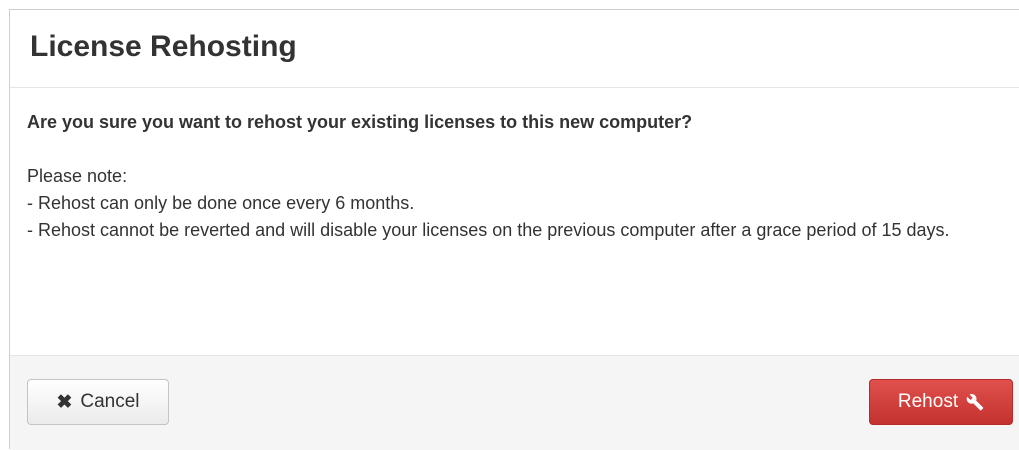 This screenshot has height=450, width=1019. I want to click on times-icon: ✖, so click(64, 402).